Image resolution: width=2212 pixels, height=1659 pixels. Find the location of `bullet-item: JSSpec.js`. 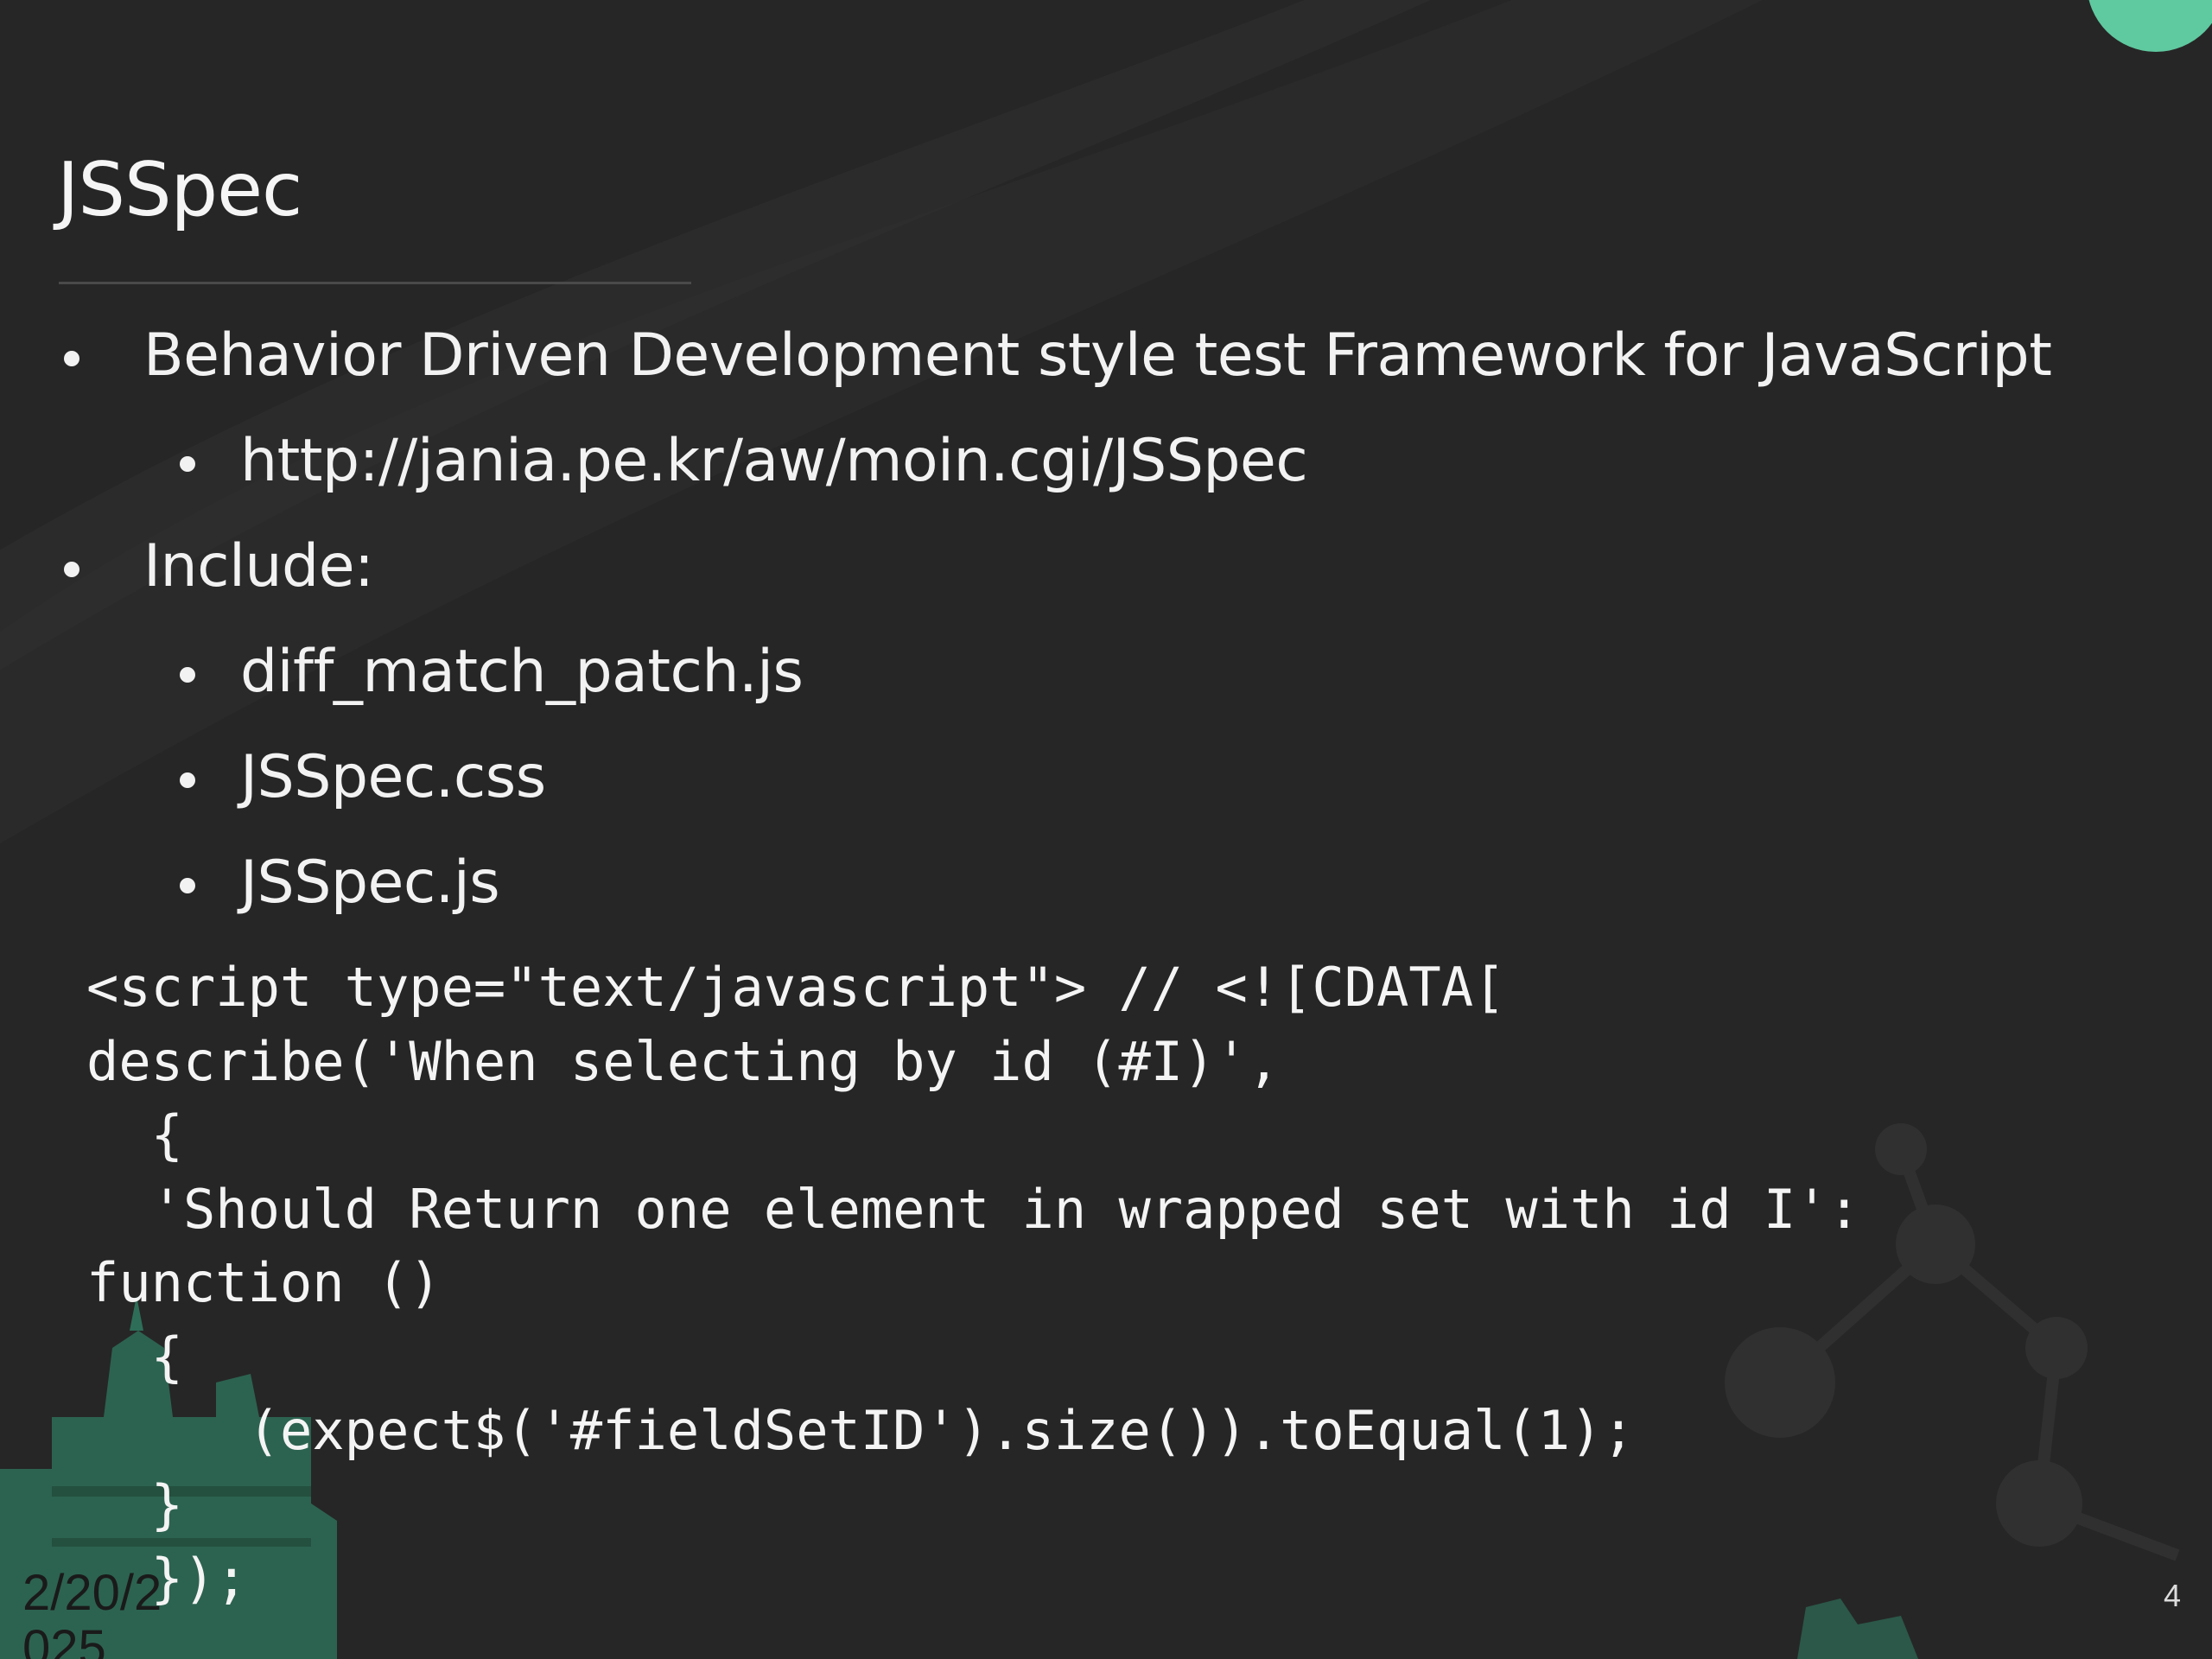

bullet-item: JSSpec.js is located at coordinates (340, 883).